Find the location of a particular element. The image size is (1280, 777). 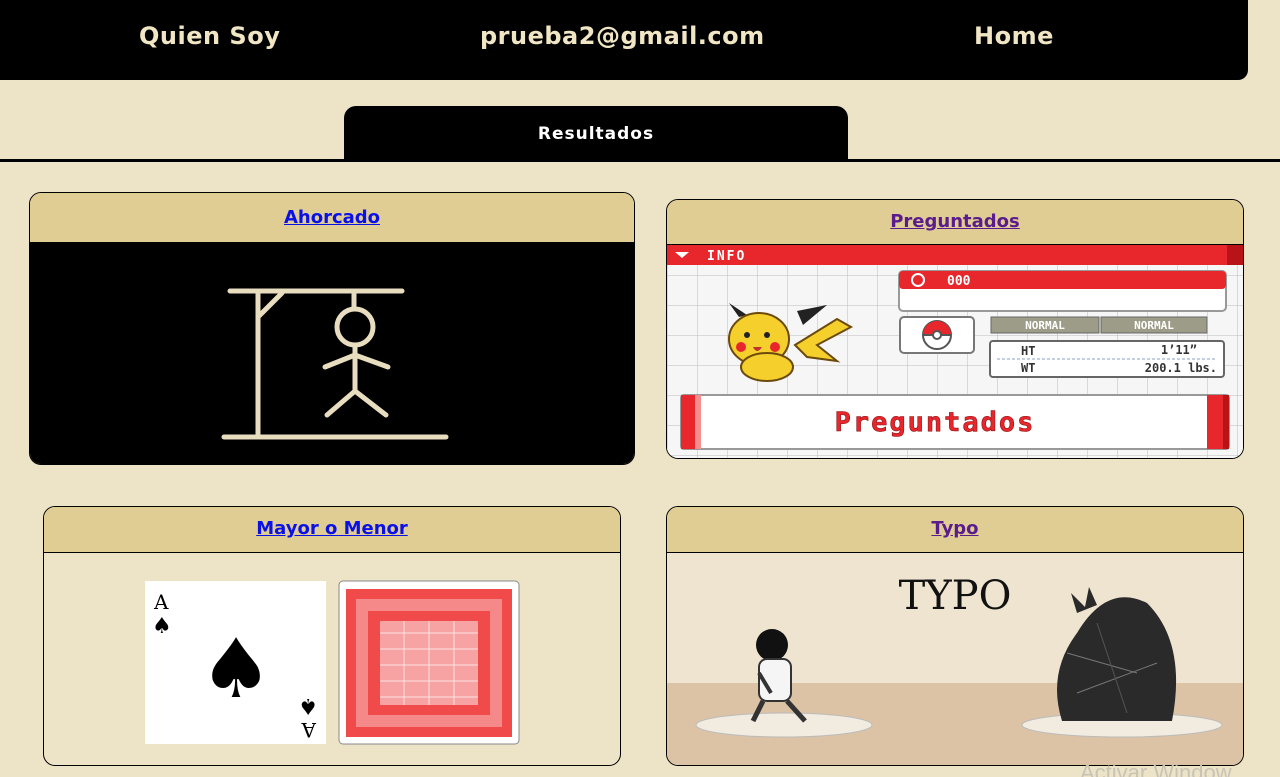

typo-logo: TYPO is located at coordinates (955, 596).